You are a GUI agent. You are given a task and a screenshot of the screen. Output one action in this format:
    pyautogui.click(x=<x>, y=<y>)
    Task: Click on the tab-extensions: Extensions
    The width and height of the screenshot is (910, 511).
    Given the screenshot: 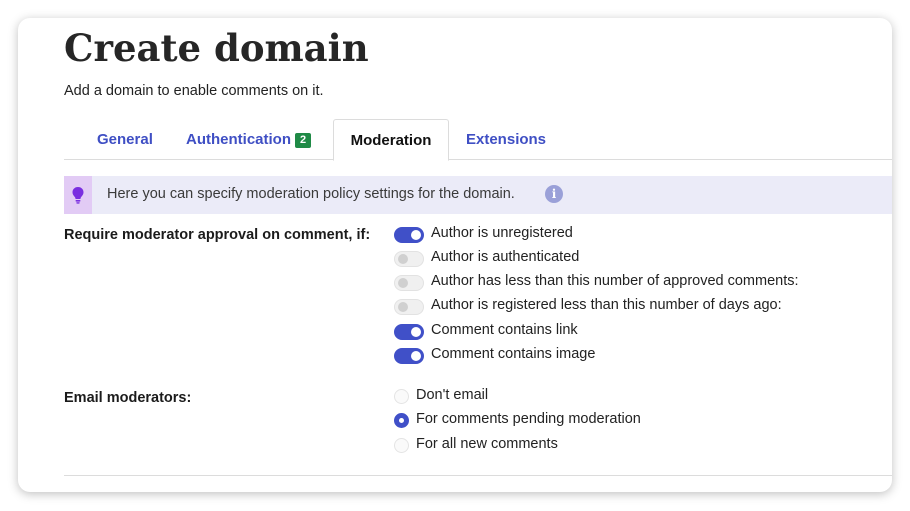 What is the action you would take?
    pyautogui.click(x=506, y=139)
    